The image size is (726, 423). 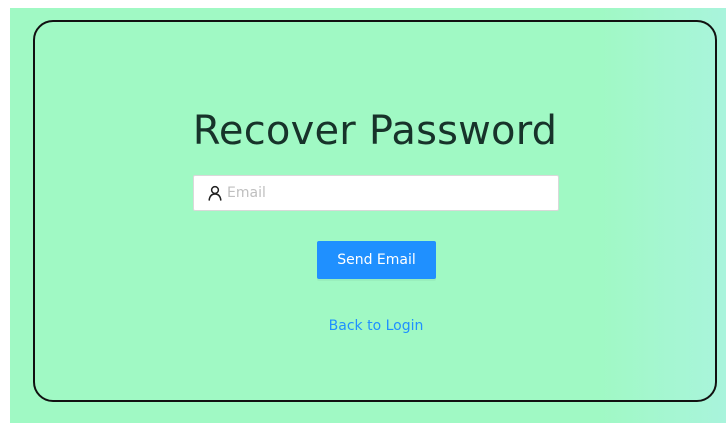 What do you see at coordinates (375, 131) in the screenshot?
I see `page-title: Recover Password` at bounding box center [375, 131].